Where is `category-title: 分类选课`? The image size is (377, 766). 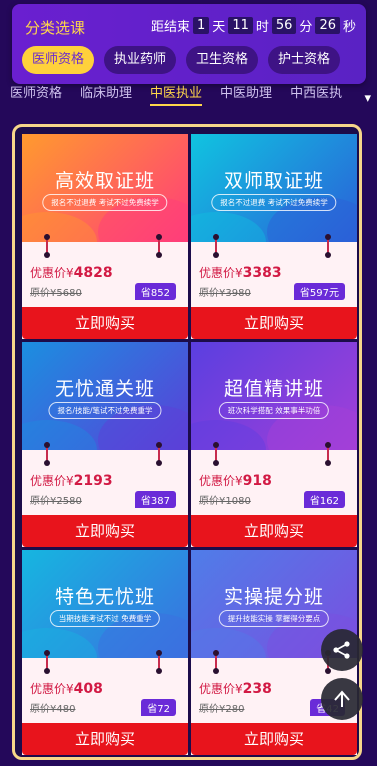
category-title: 分类选课 is located at coordinates (55, 28).